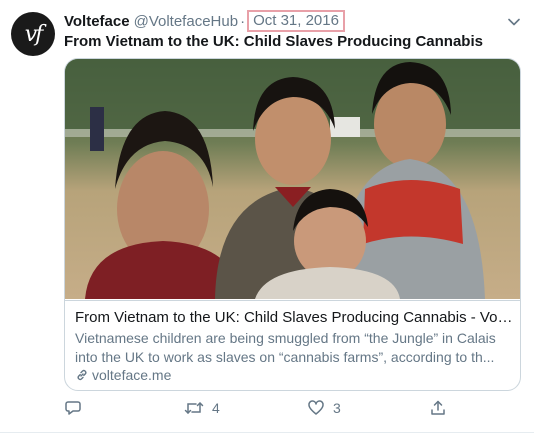  I want to click on reply-button, so click(73, 408).